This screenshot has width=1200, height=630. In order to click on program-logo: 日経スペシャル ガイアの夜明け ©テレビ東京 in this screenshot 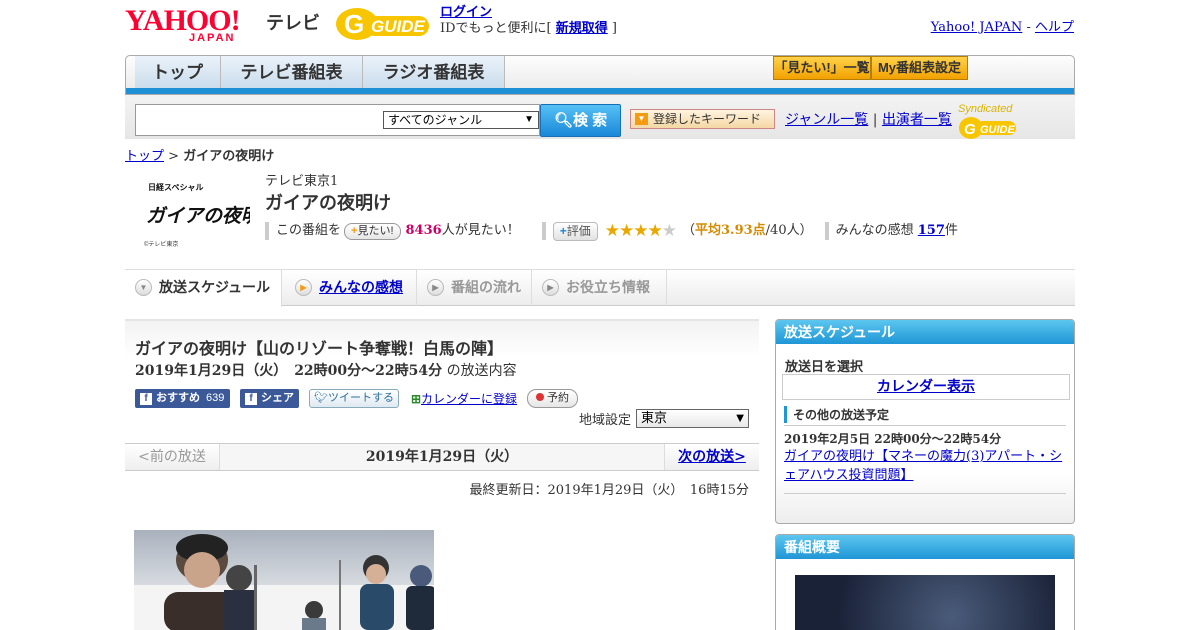, I will do `click(210, 215)`.